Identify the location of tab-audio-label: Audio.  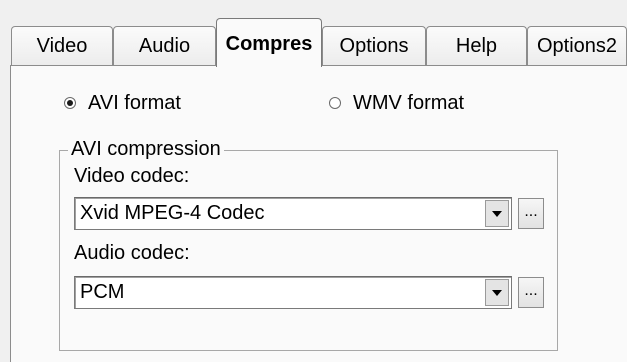
(164, 46).